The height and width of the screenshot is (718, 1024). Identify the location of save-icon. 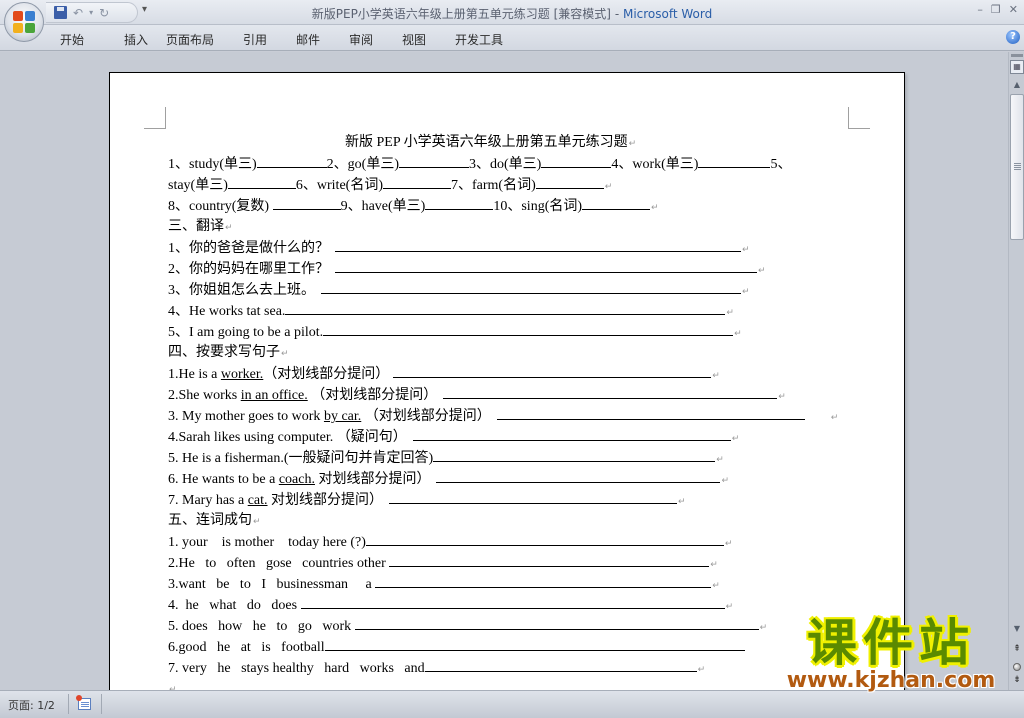
(60, 12).